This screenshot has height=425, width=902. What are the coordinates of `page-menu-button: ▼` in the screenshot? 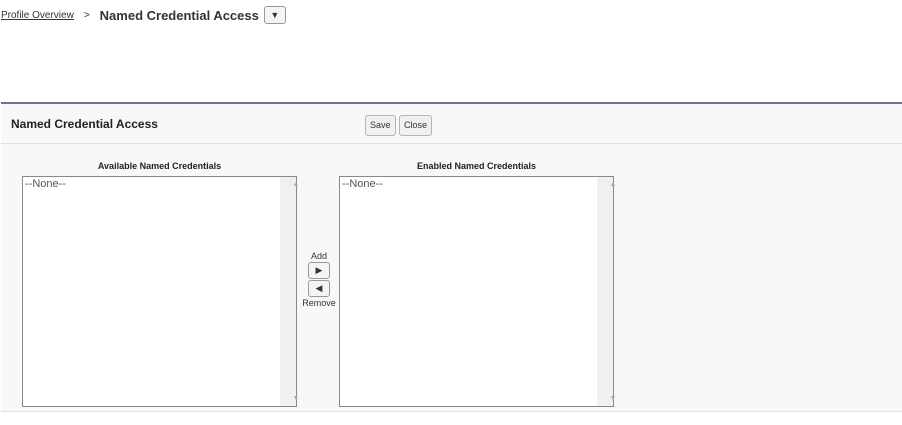 It's located at (274, 15).